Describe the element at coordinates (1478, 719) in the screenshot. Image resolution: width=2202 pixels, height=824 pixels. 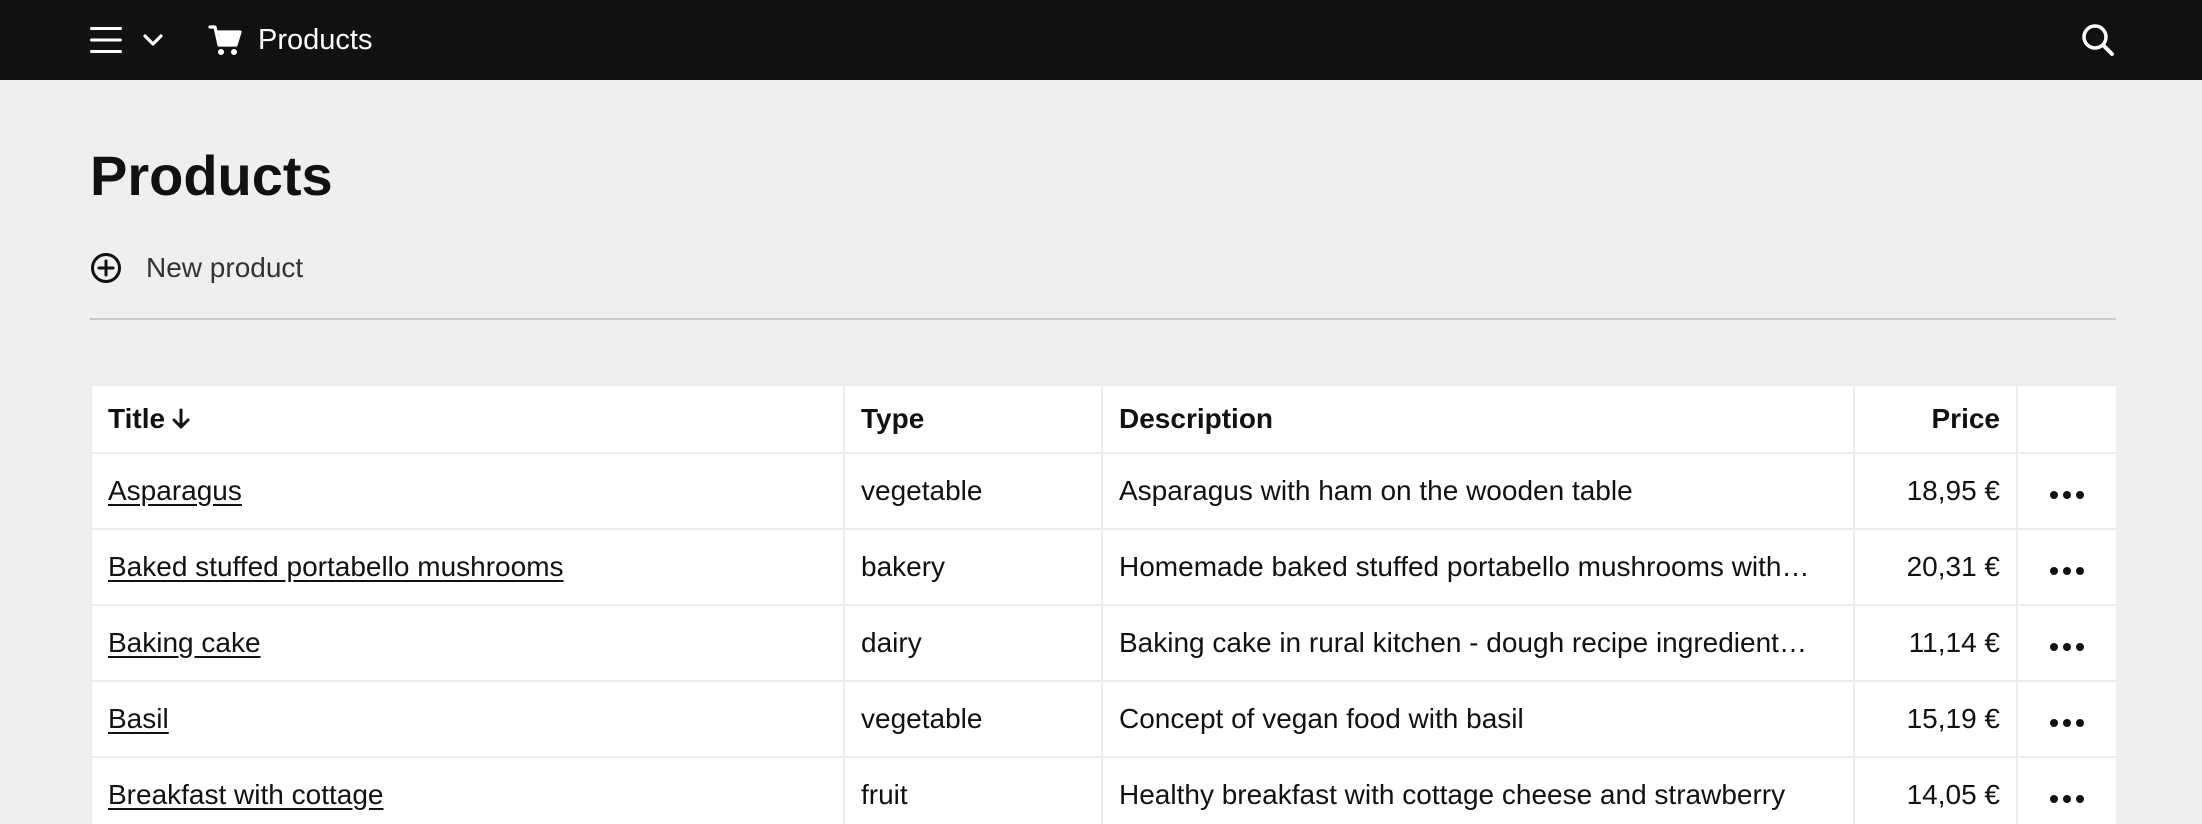
I see `cell-description: Concept of vegan food with basil` at that location.